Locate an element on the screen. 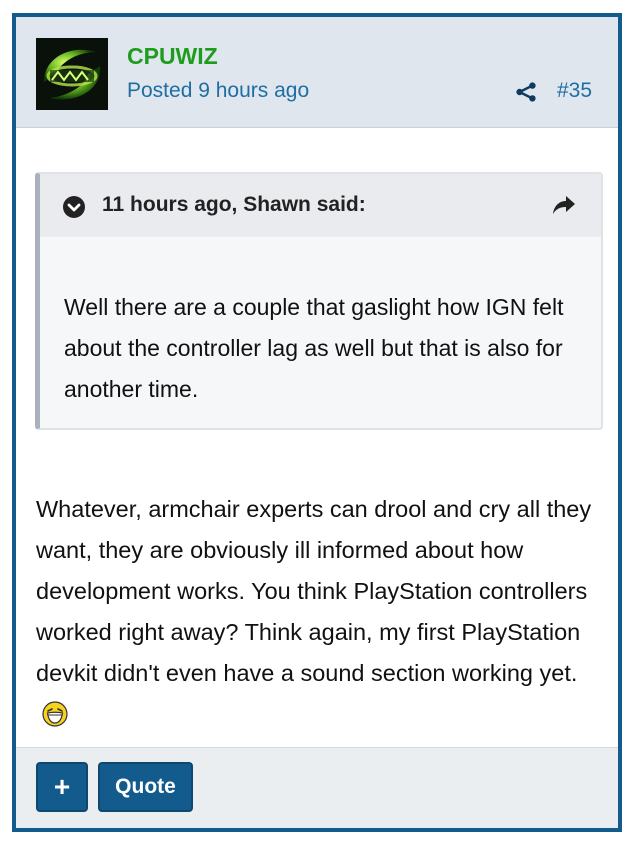 The image size is (640, 843). chevron-down-circle-icon is located at coordinates (74, 207).